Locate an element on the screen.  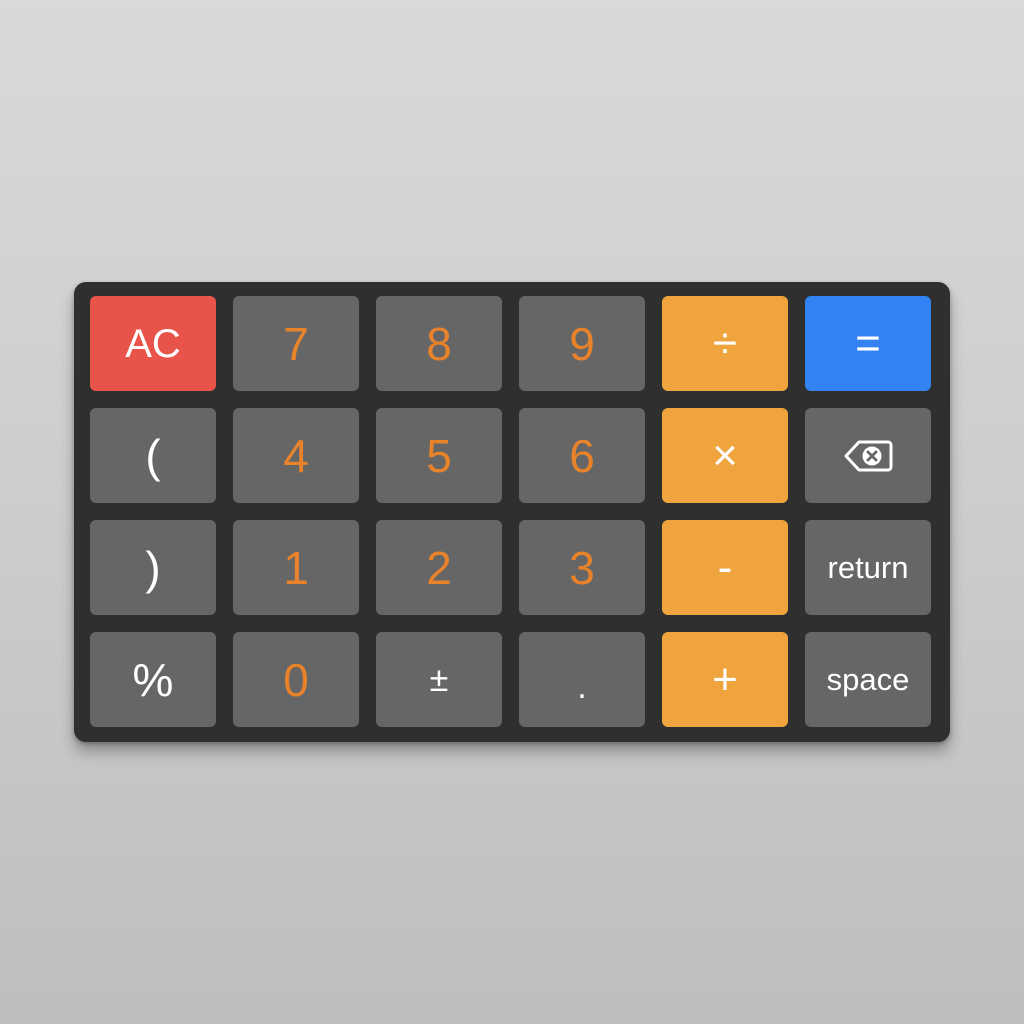
decimal-button: . is located at coordinates (582, 679).